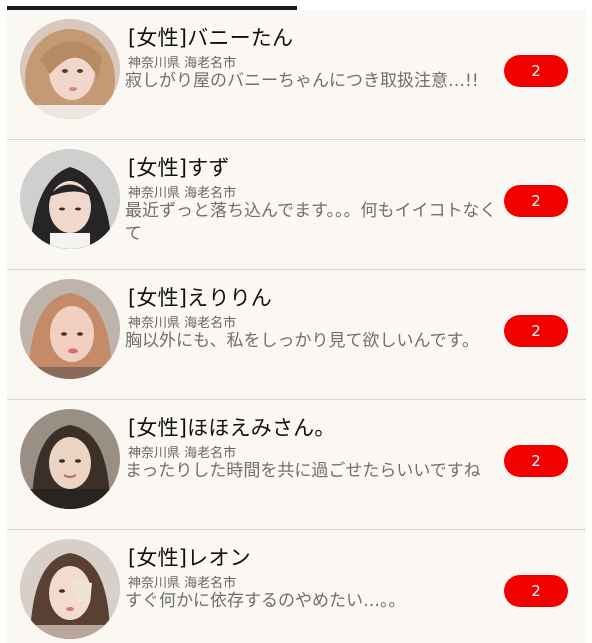 This screenshot has width=592, height=643. What do you see at coordinates (232, 428) in the screenshot?
I see `user-name: [女性]ほほえみさん。` at bounding box center [232, 428].